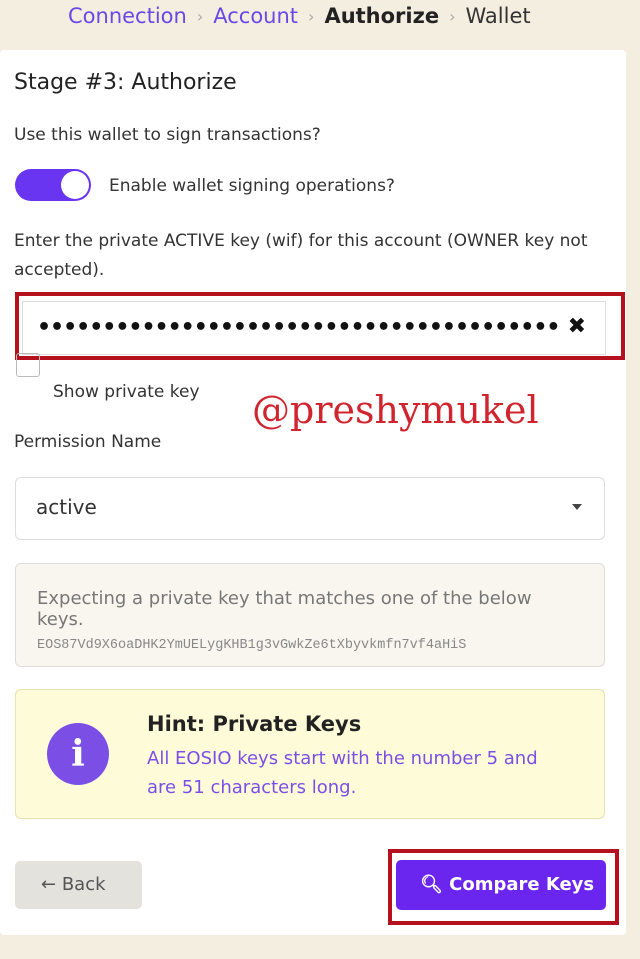  What do you see at coordinates (83, 884) in the screenshot?
I see `back-label: Back` at bounding box center [83, 884].